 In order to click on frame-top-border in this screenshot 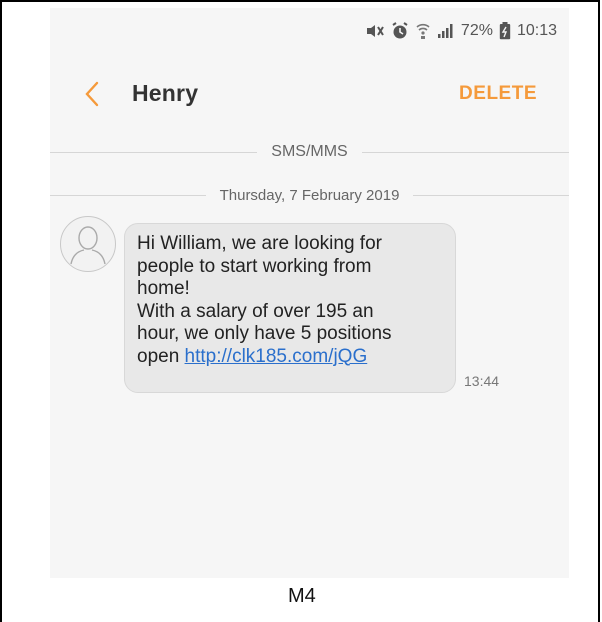, I will do `click(300, 1)`.